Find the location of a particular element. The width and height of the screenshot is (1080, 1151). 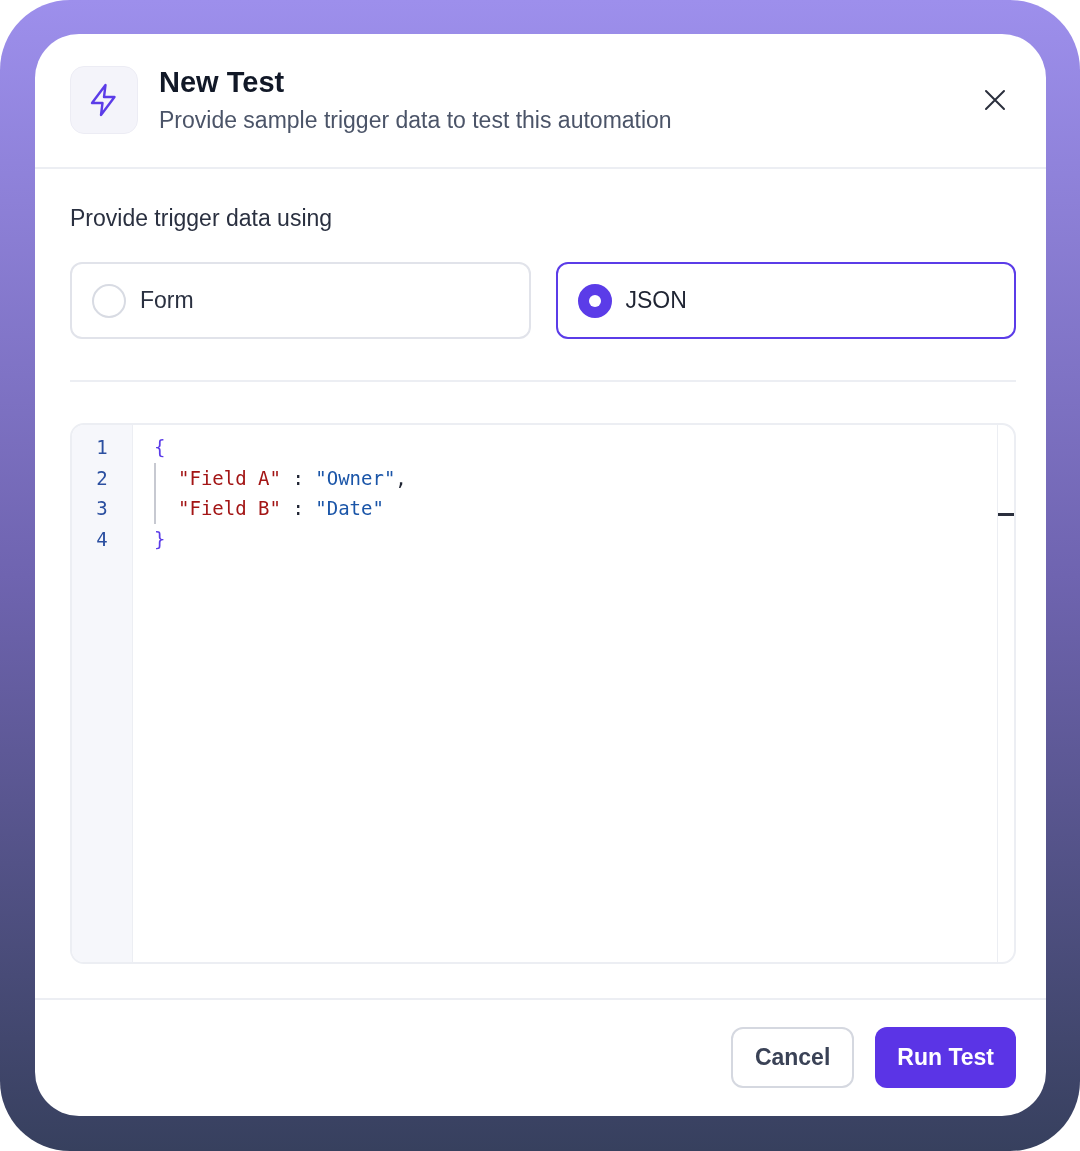

line-number: 1 is located at coordinates (102, 447).